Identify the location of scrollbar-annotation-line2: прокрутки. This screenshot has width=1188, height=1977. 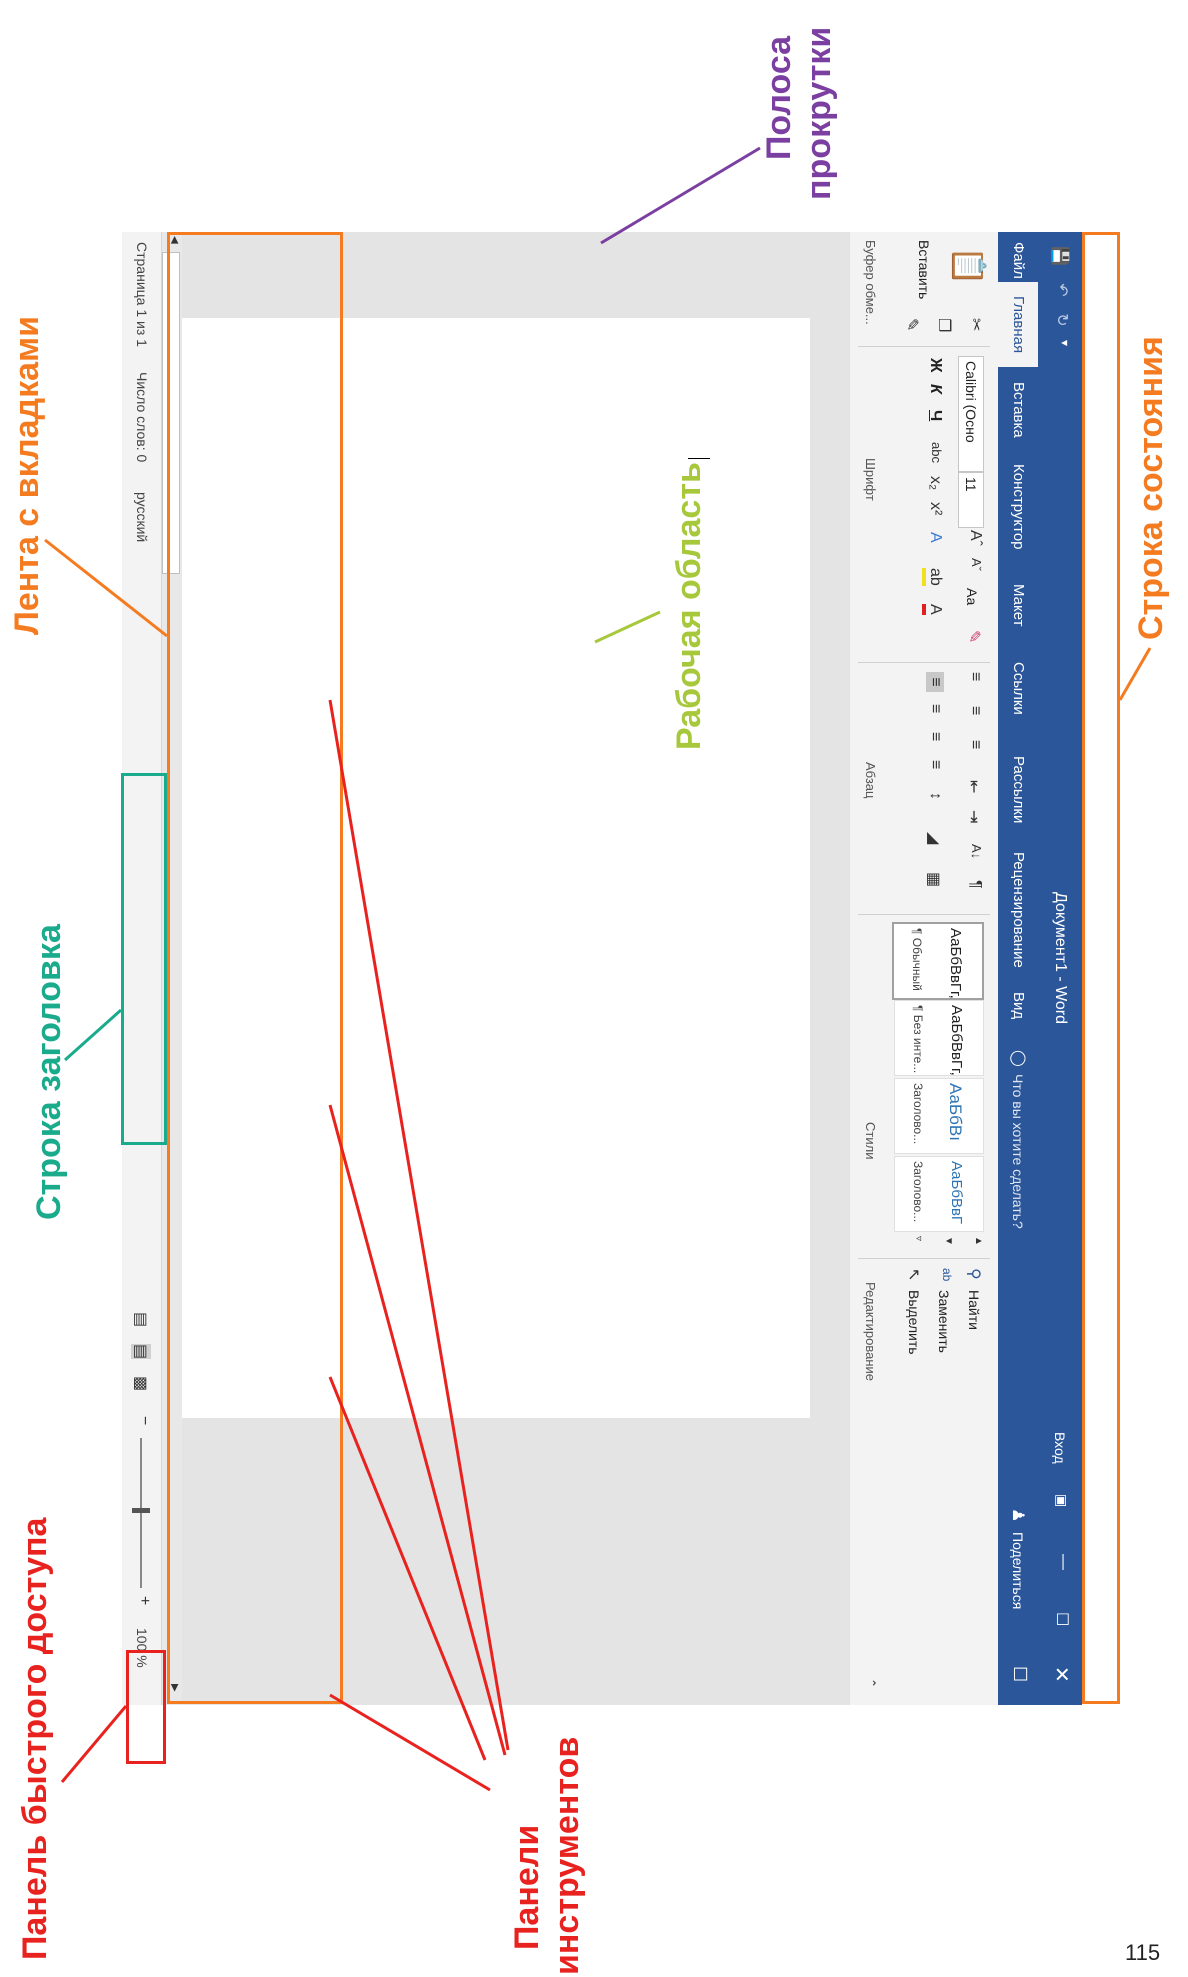
(819, 113).